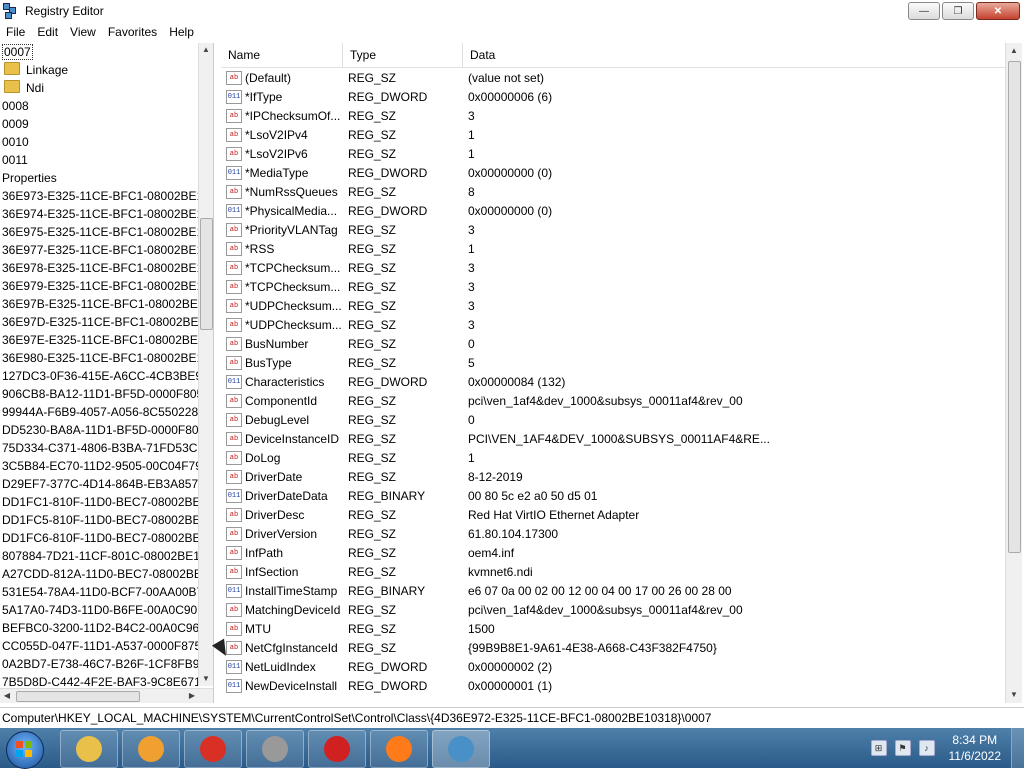 This screenshot has width=1024, height=769. I want to click on tree-item: 0008, so click(106, 106).